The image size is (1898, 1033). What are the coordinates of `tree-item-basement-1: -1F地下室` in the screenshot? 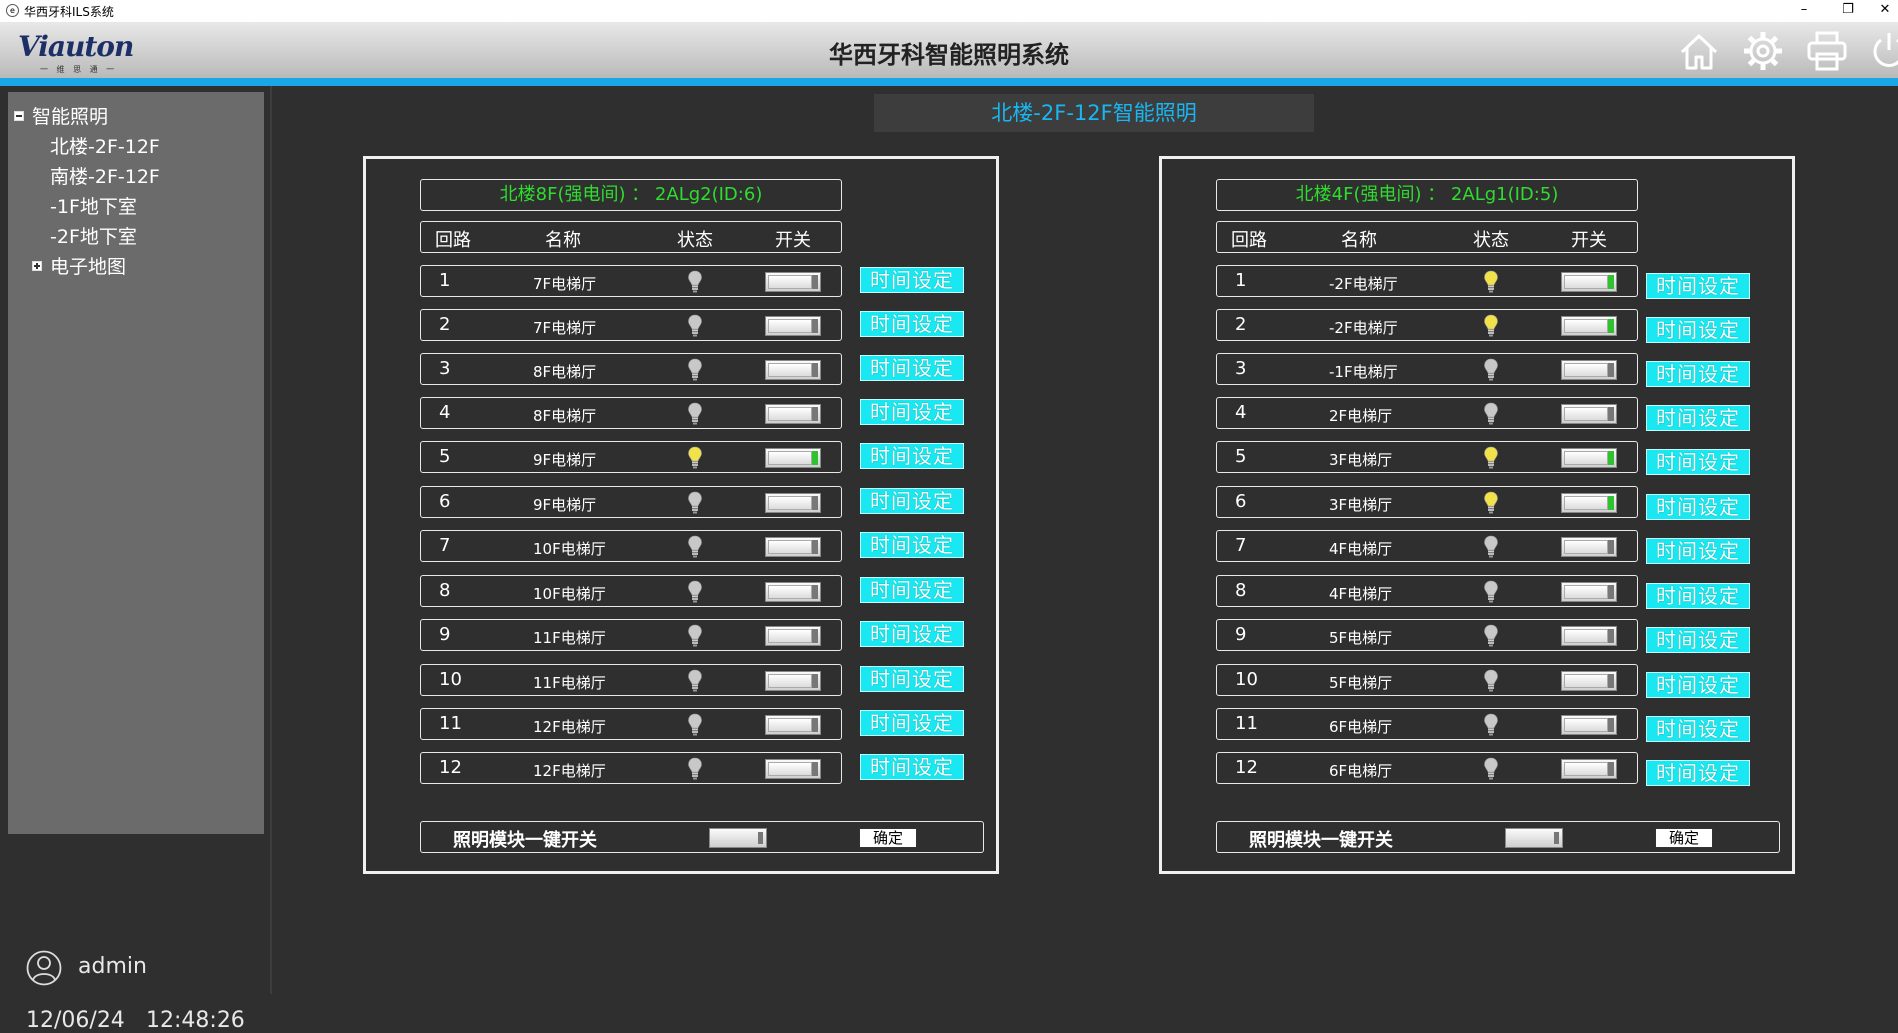 It's located at (93, 205).